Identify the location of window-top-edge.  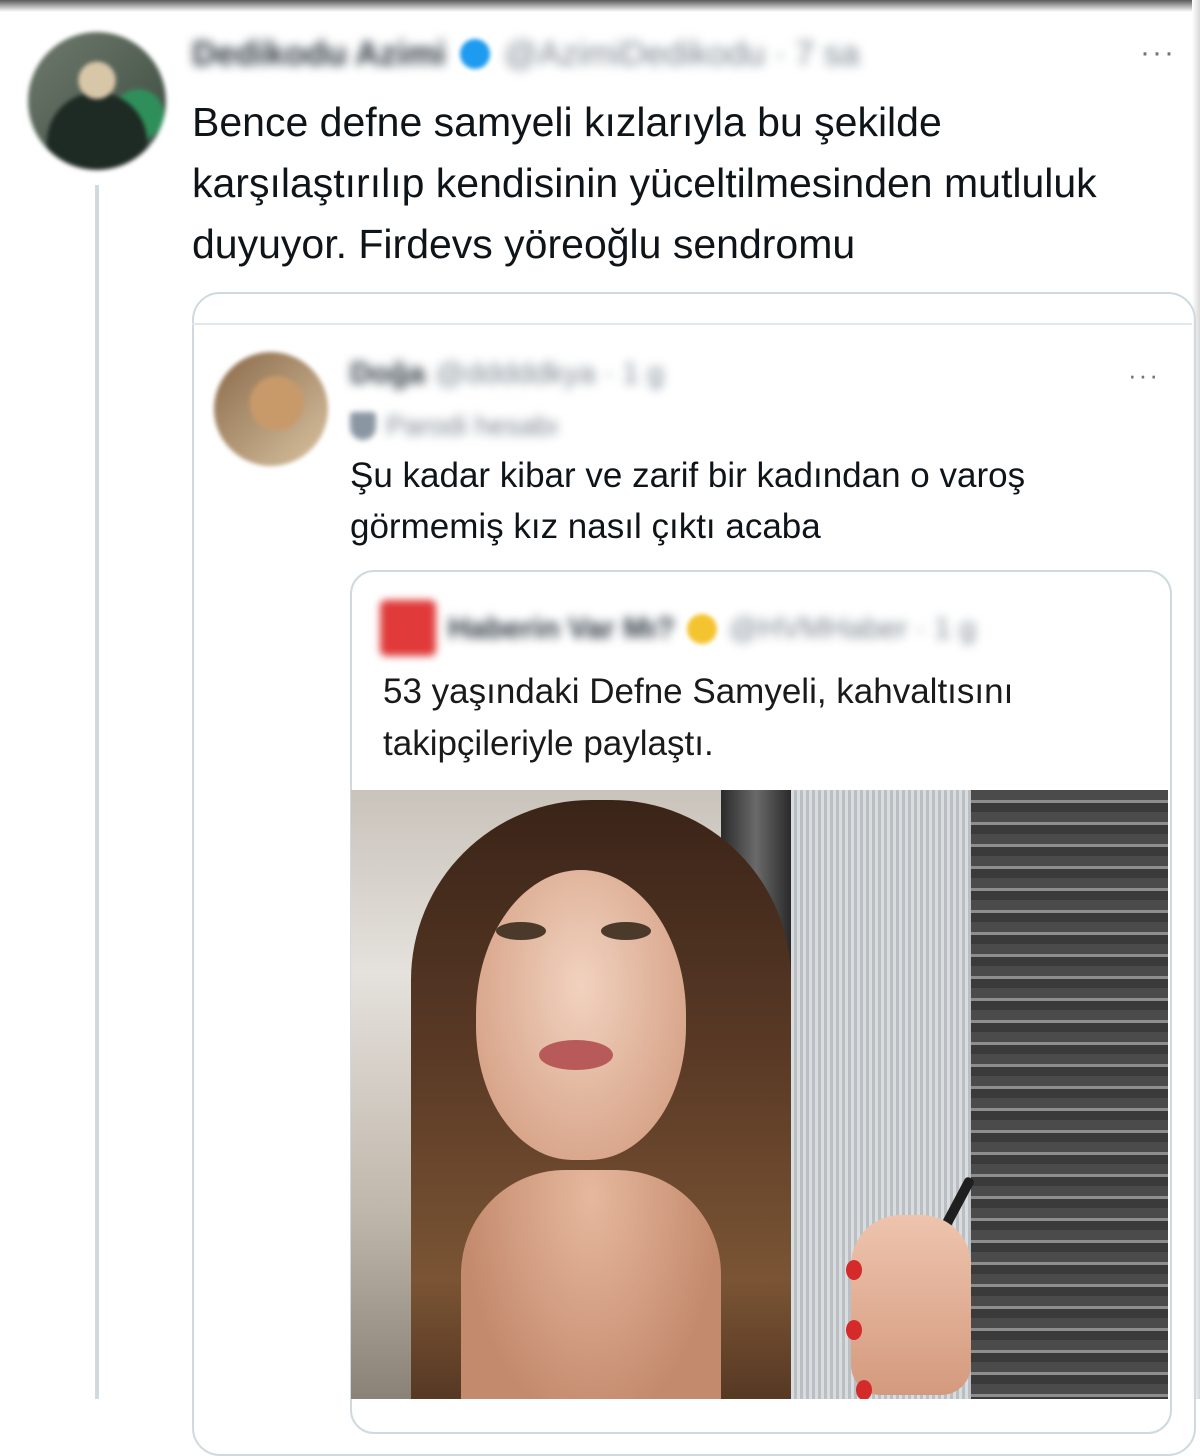
(600, 6).